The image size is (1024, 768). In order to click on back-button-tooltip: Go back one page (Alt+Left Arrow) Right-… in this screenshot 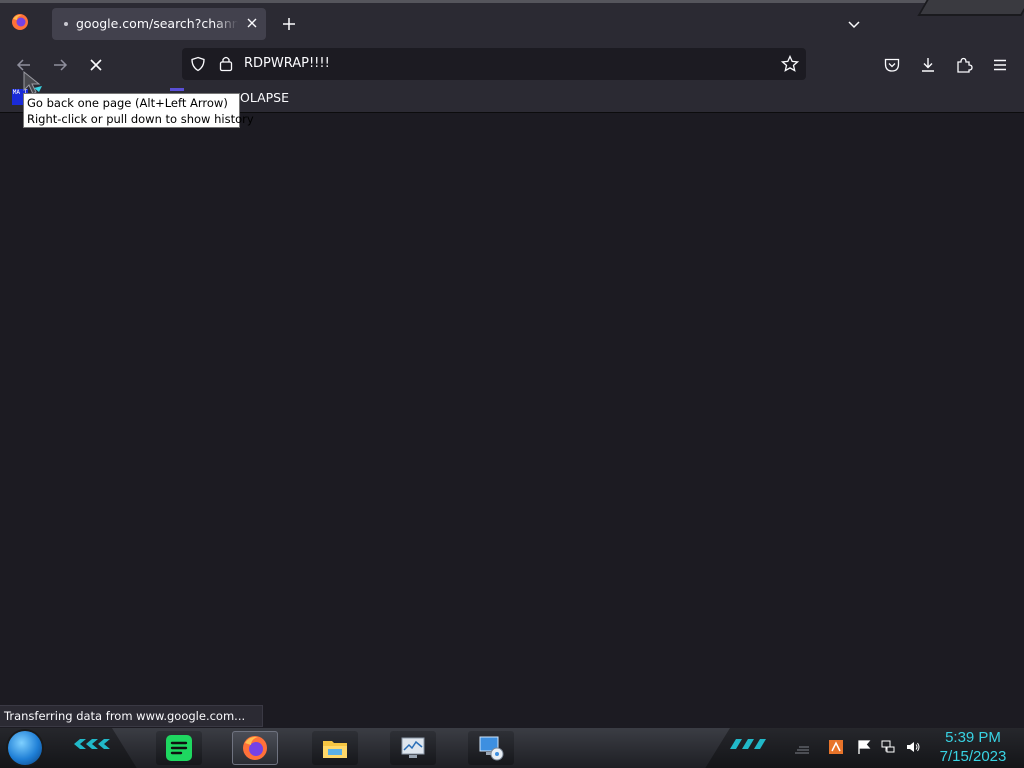, I will do `click(138, 110)`.